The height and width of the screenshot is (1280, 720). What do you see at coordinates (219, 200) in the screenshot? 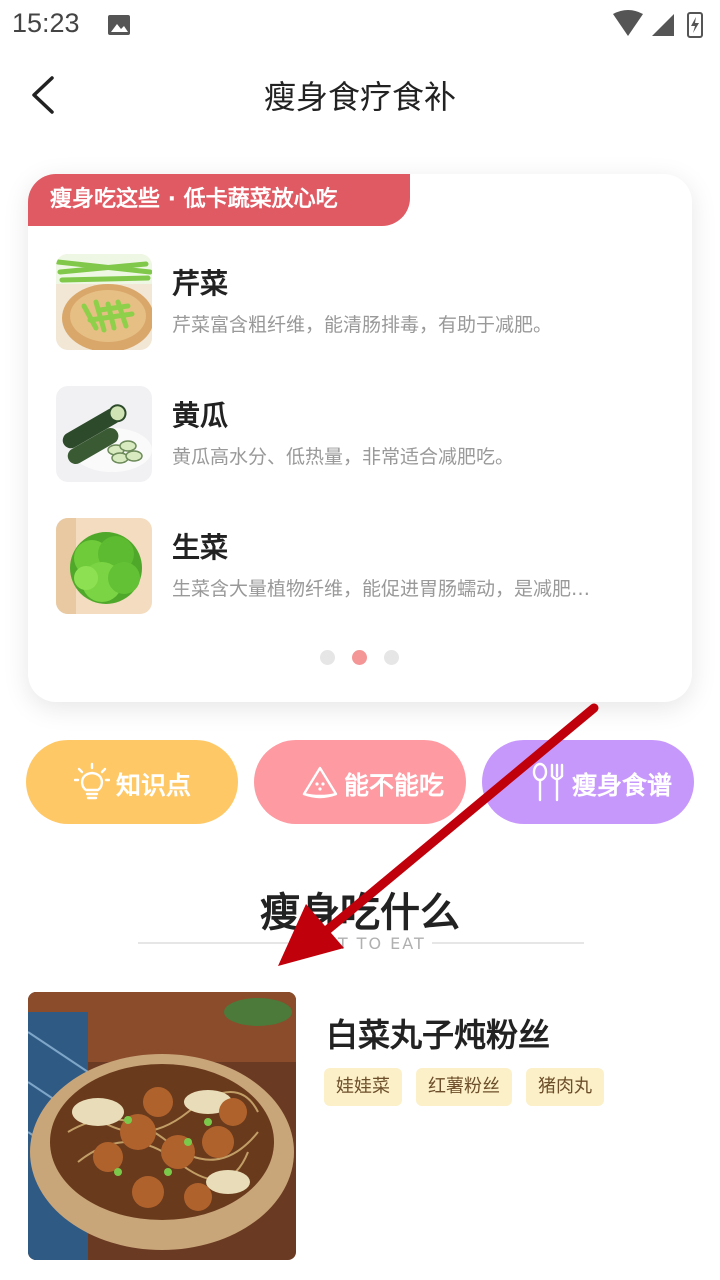
I see `card-banner: 瘦身吃这些 · 低卡蔬菜放心吃` at bounding box center [219, 200].